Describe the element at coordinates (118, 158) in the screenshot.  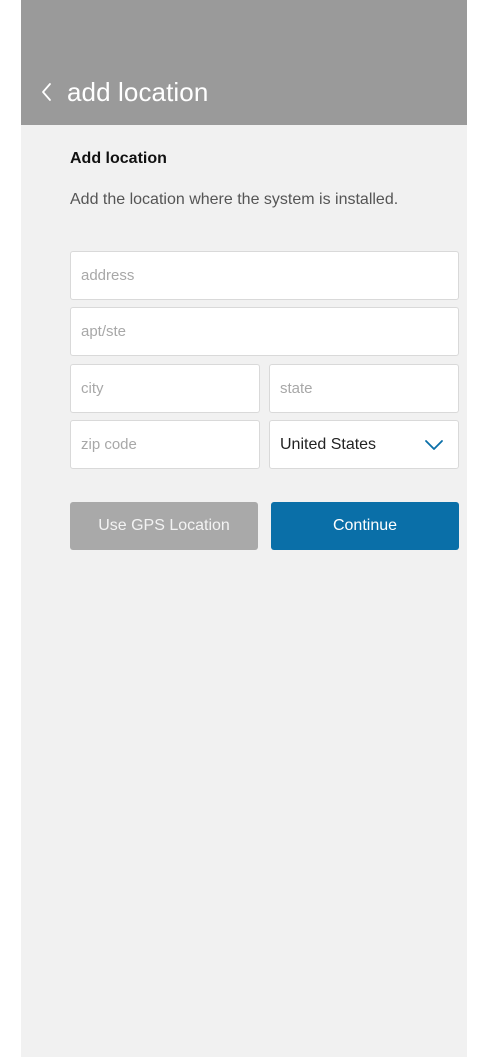
I see `section-title: Add location` at that location.